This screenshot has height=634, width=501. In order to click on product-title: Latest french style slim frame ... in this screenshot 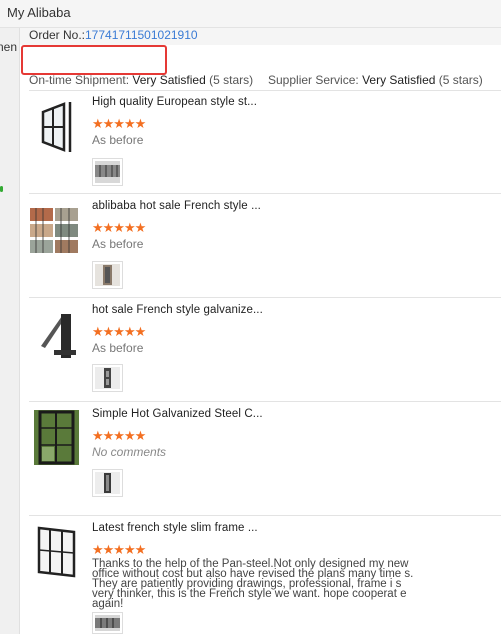, I will do `click(175, 528)`.